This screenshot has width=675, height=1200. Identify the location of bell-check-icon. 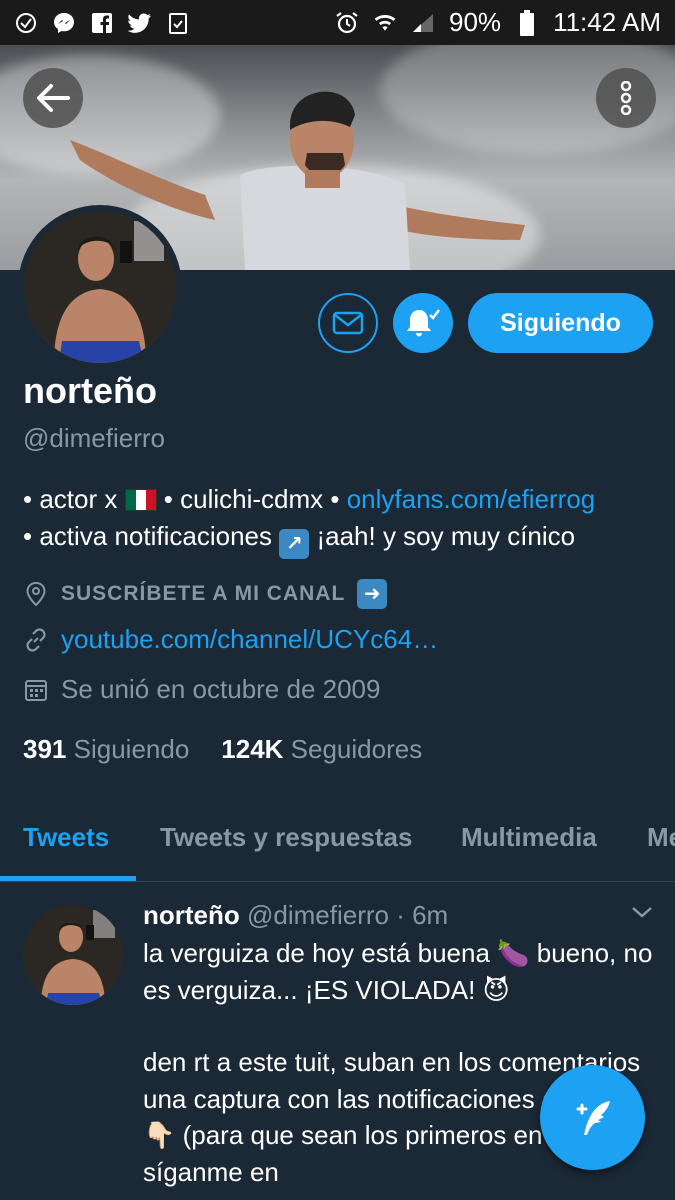
(423, 323).